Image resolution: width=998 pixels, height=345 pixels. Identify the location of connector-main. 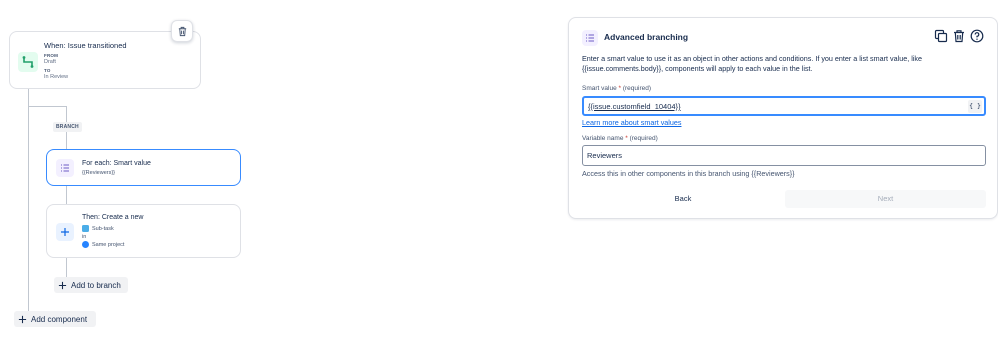
(28, 201).